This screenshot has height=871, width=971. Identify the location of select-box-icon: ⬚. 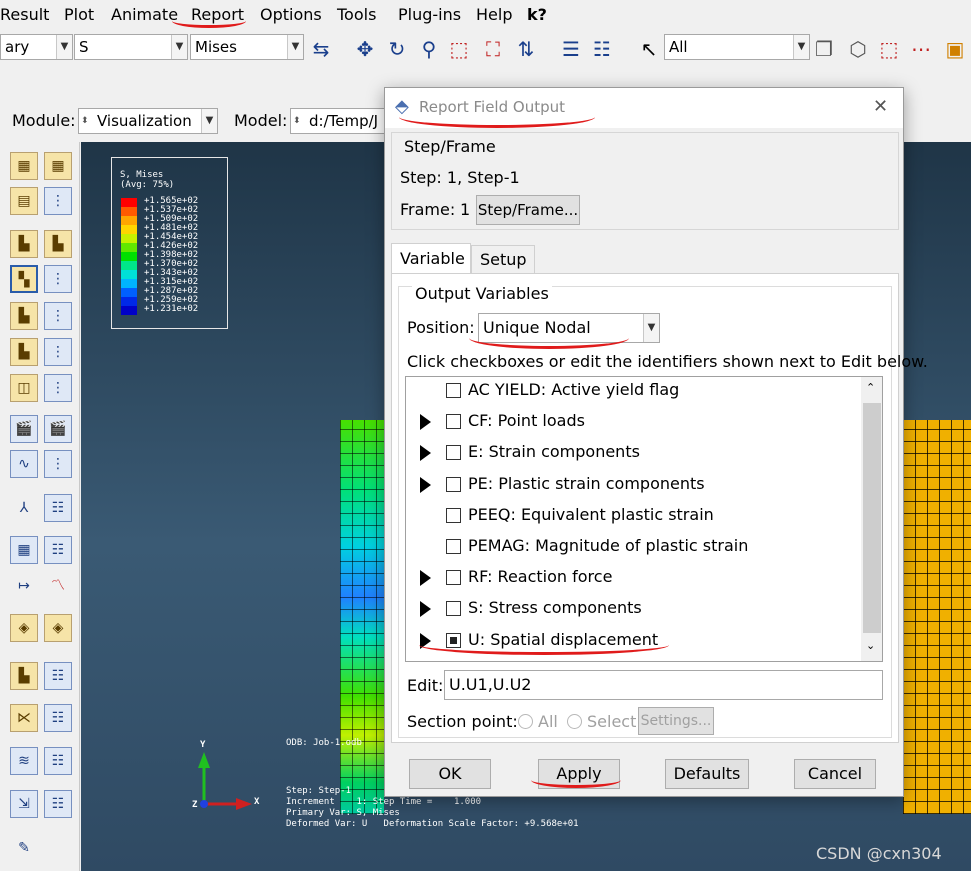
(889, 49).